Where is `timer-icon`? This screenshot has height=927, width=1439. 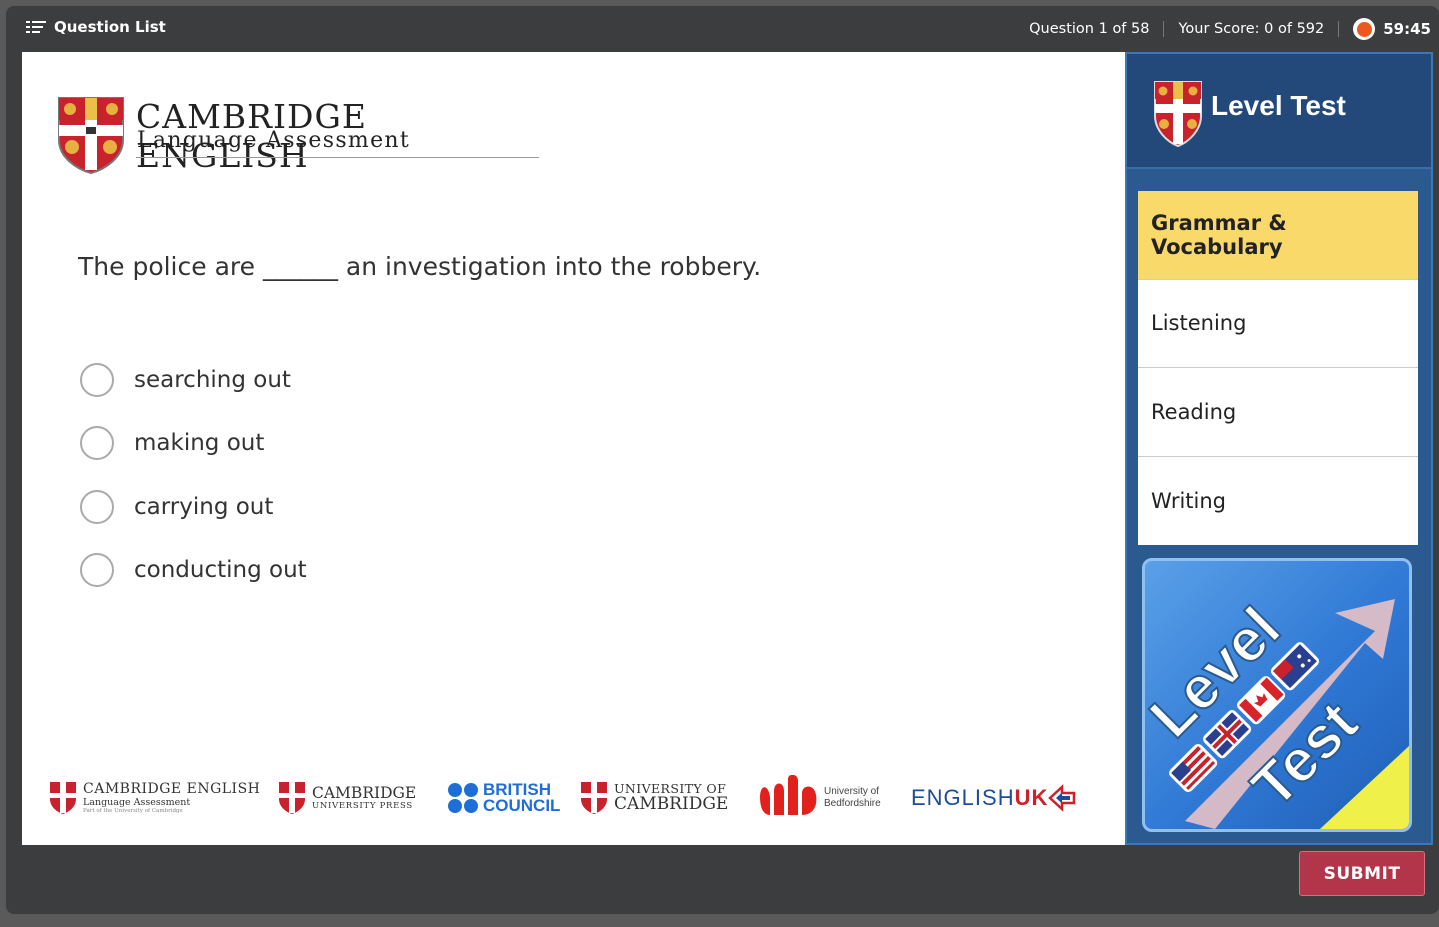
timer-icon is located at coordinates (1364, 29).